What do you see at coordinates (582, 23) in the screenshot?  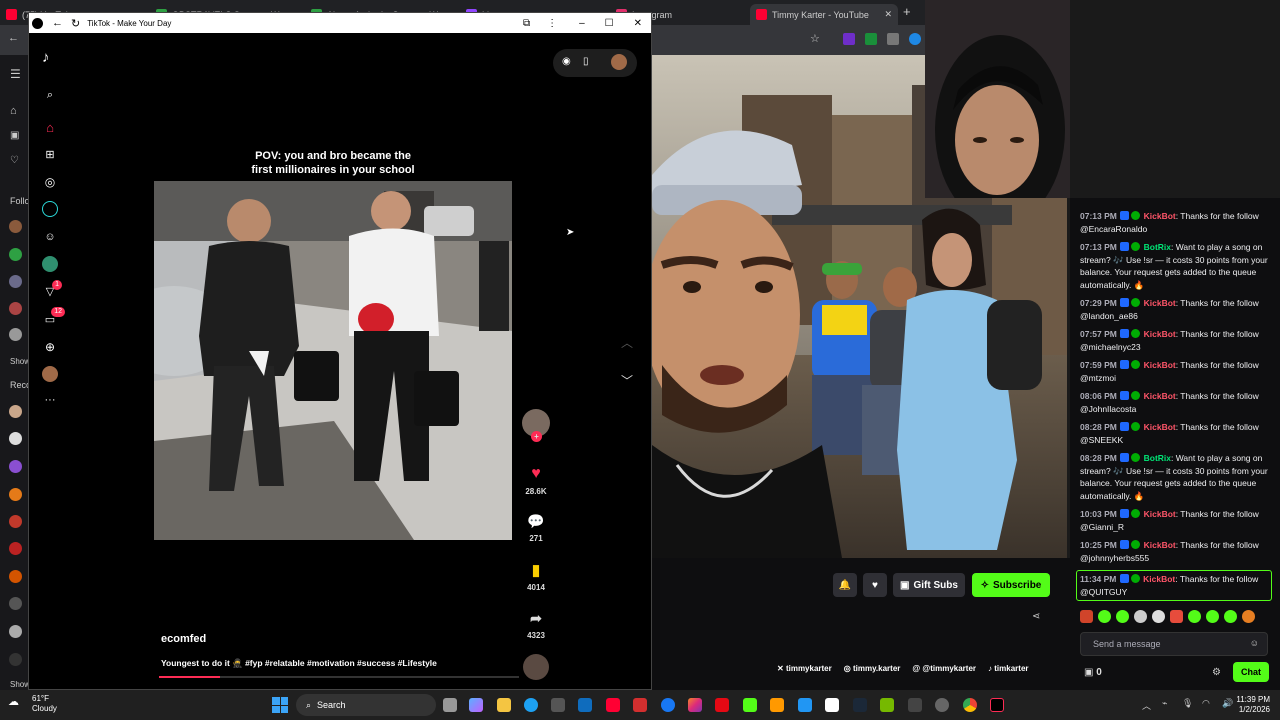 I see `minimize-icon: –` at bounding box center [582, 23].